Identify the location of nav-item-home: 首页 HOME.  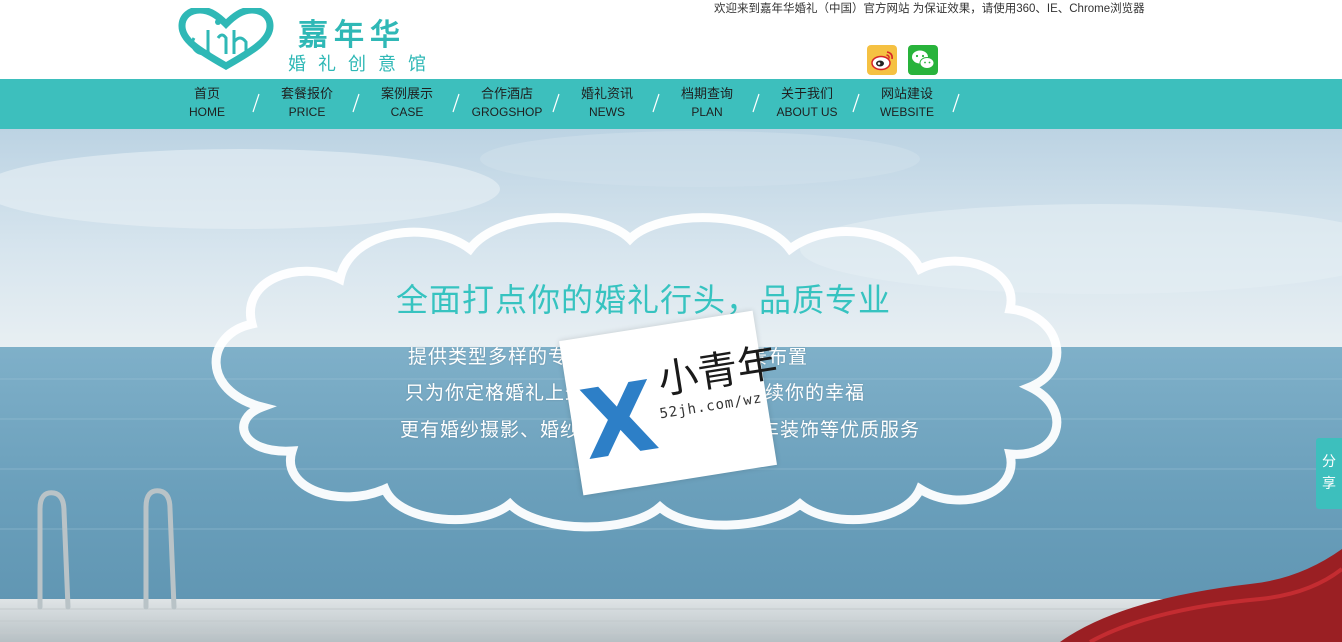
(207, 104).